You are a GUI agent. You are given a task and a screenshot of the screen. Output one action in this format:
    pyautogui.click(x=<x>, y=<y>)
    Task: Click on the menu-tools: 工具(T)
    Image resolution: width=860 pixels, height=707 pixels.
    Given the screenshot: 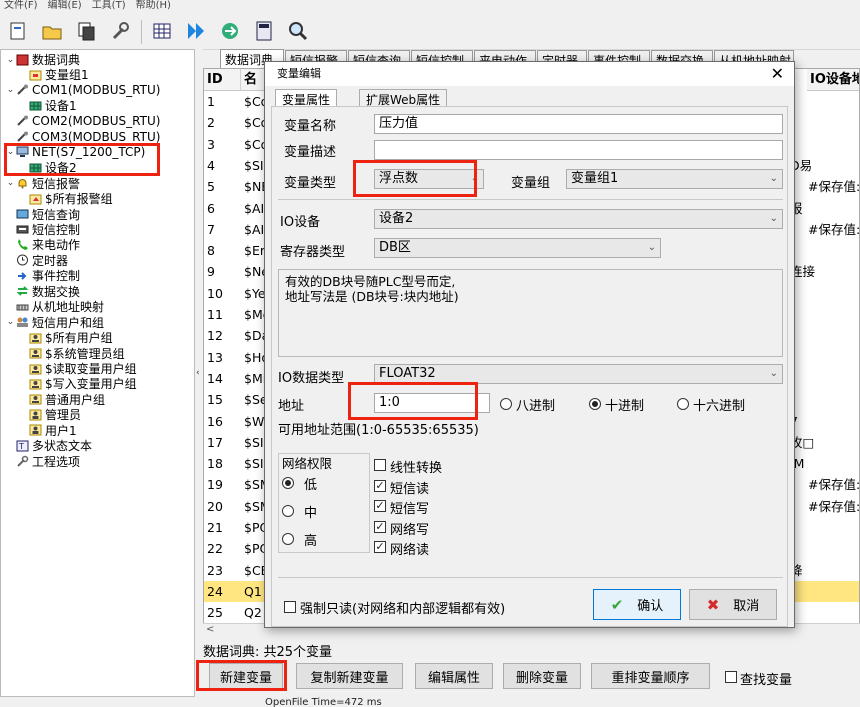 What is the action you would take?
    pyautogui.click(x=109, y=5)
    